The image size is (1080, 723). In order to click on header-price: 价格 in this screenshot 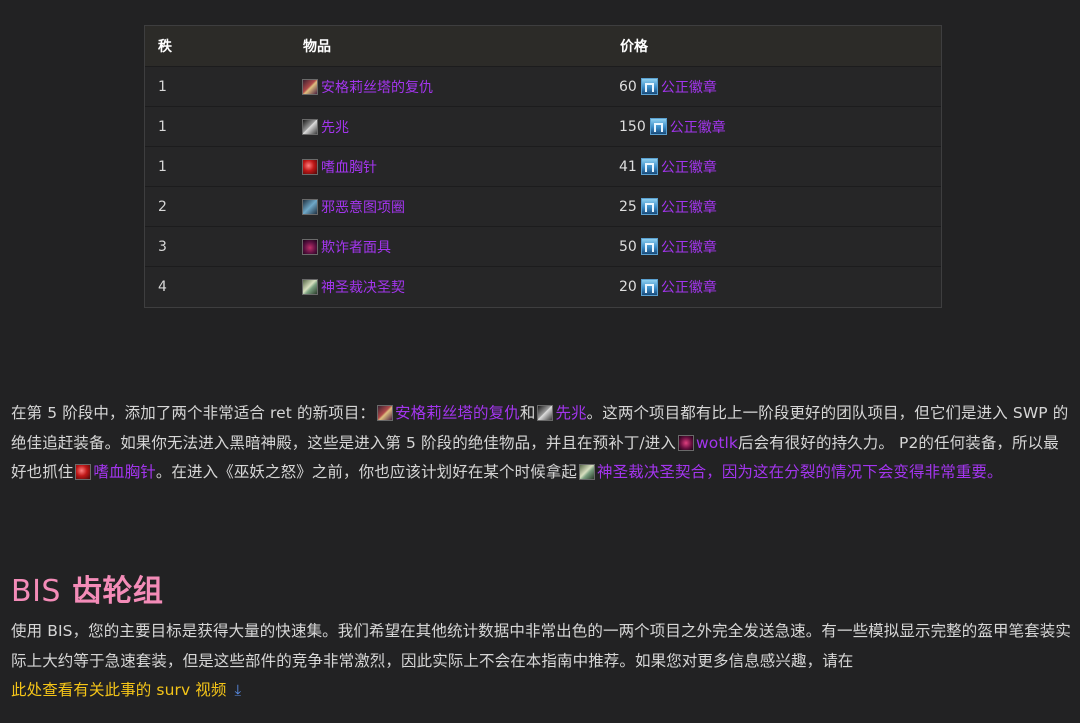, I will do `click(634, 47)`.